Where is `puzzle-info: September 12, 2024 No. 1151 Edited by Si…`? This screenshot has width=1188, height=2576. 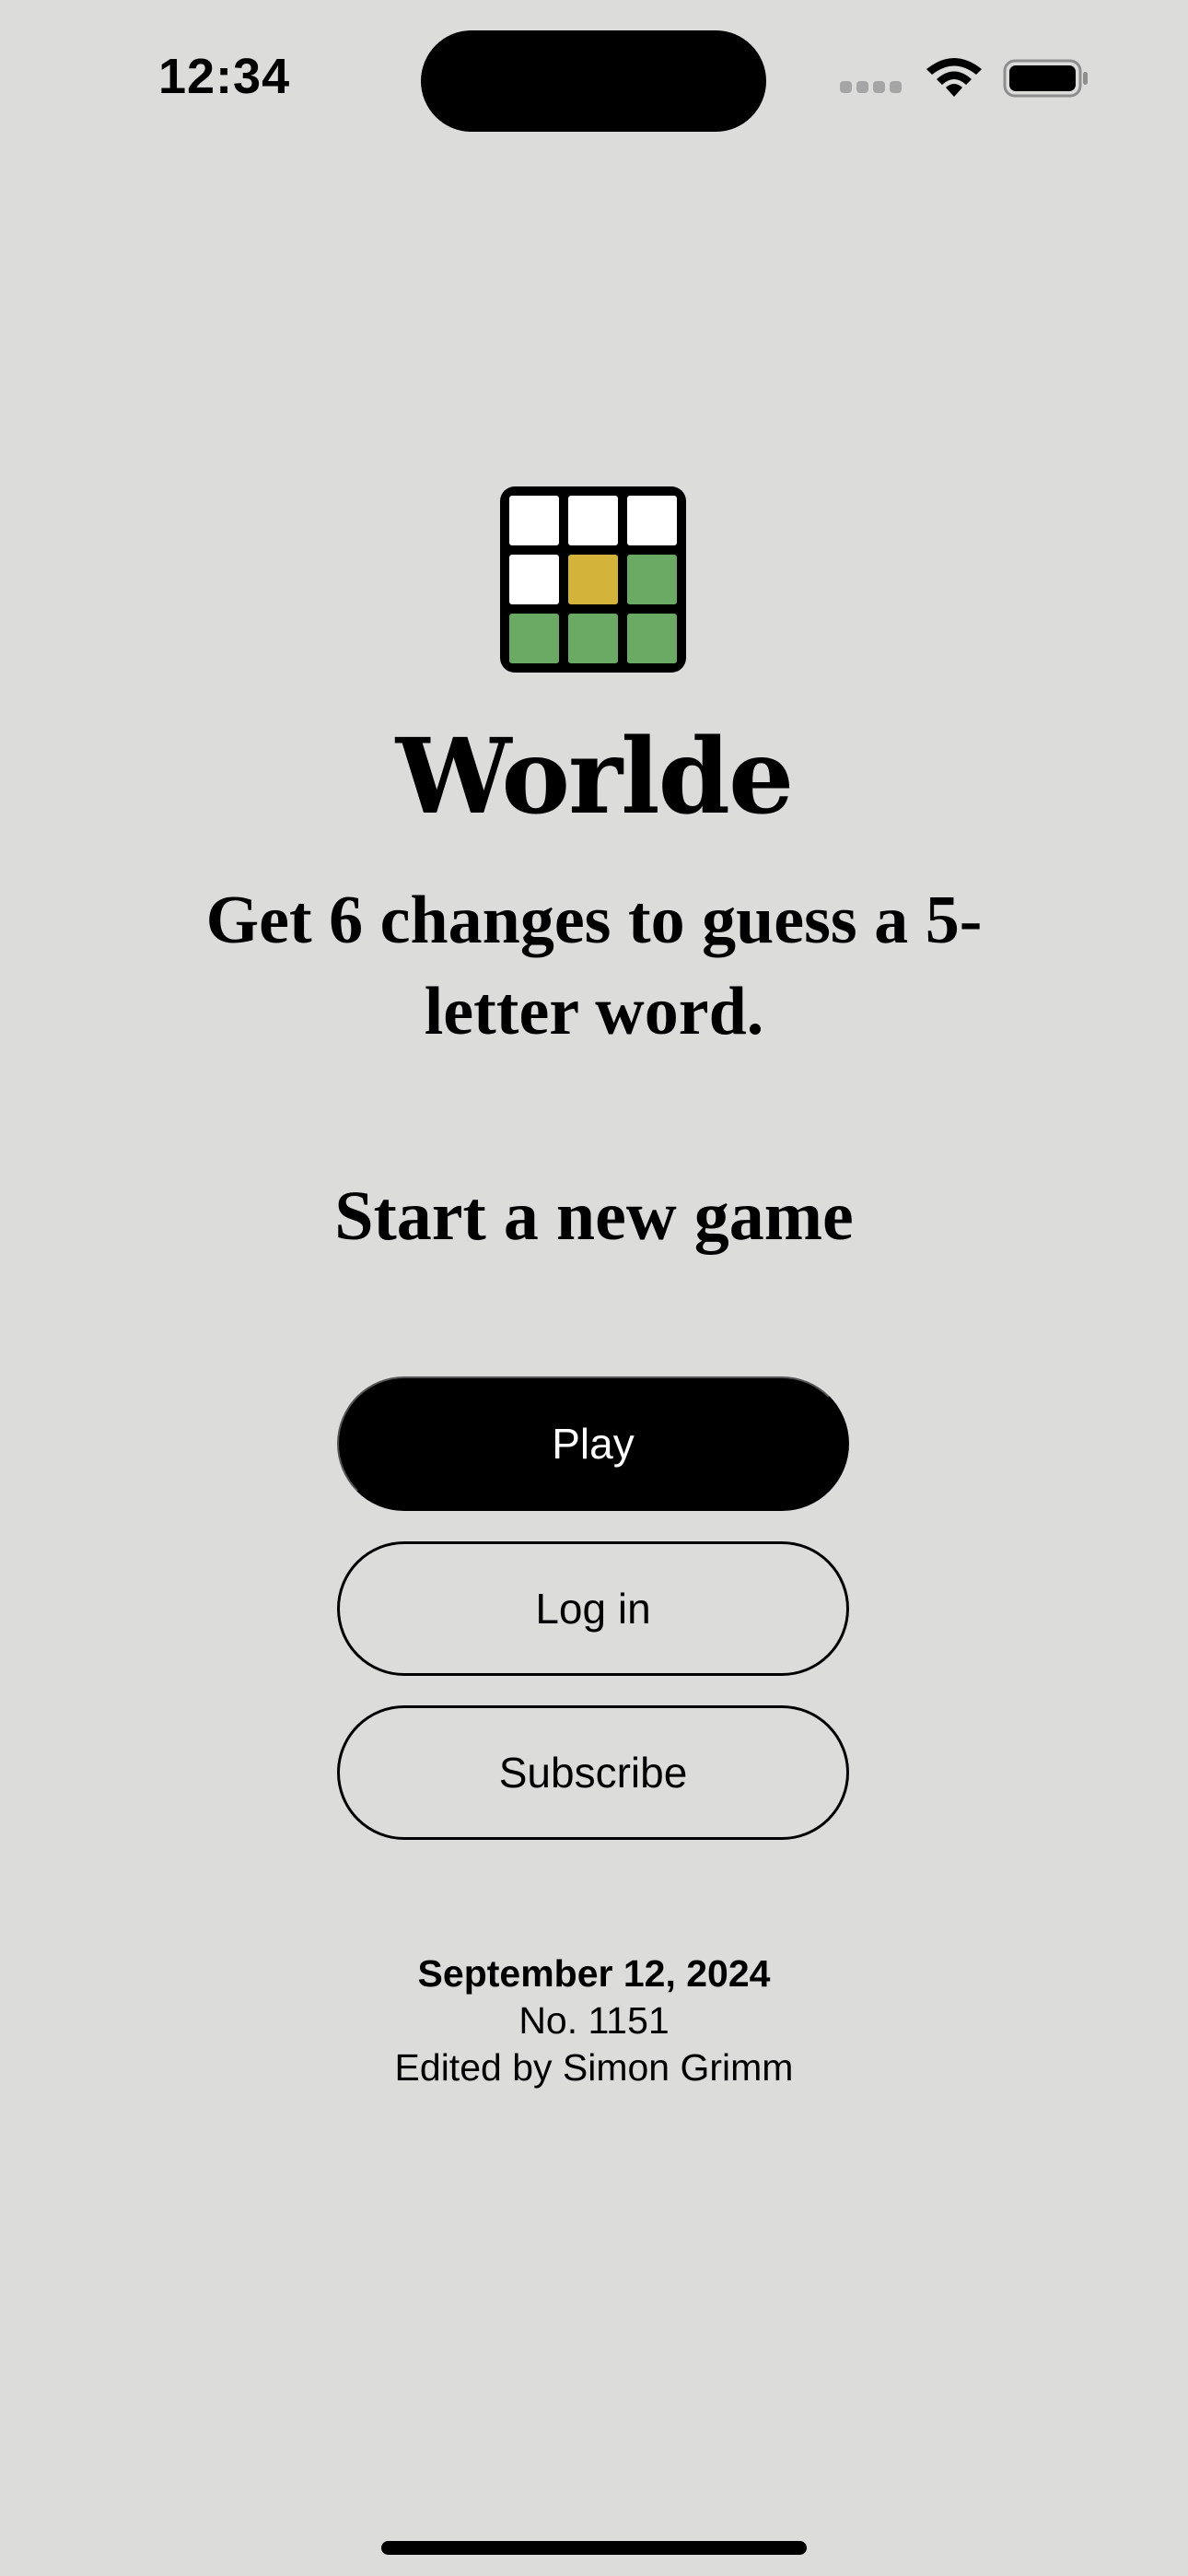 puzzle-info: September 12, 2024 No. 1151 Edited by Si… is located at coordinates (594, 2021).